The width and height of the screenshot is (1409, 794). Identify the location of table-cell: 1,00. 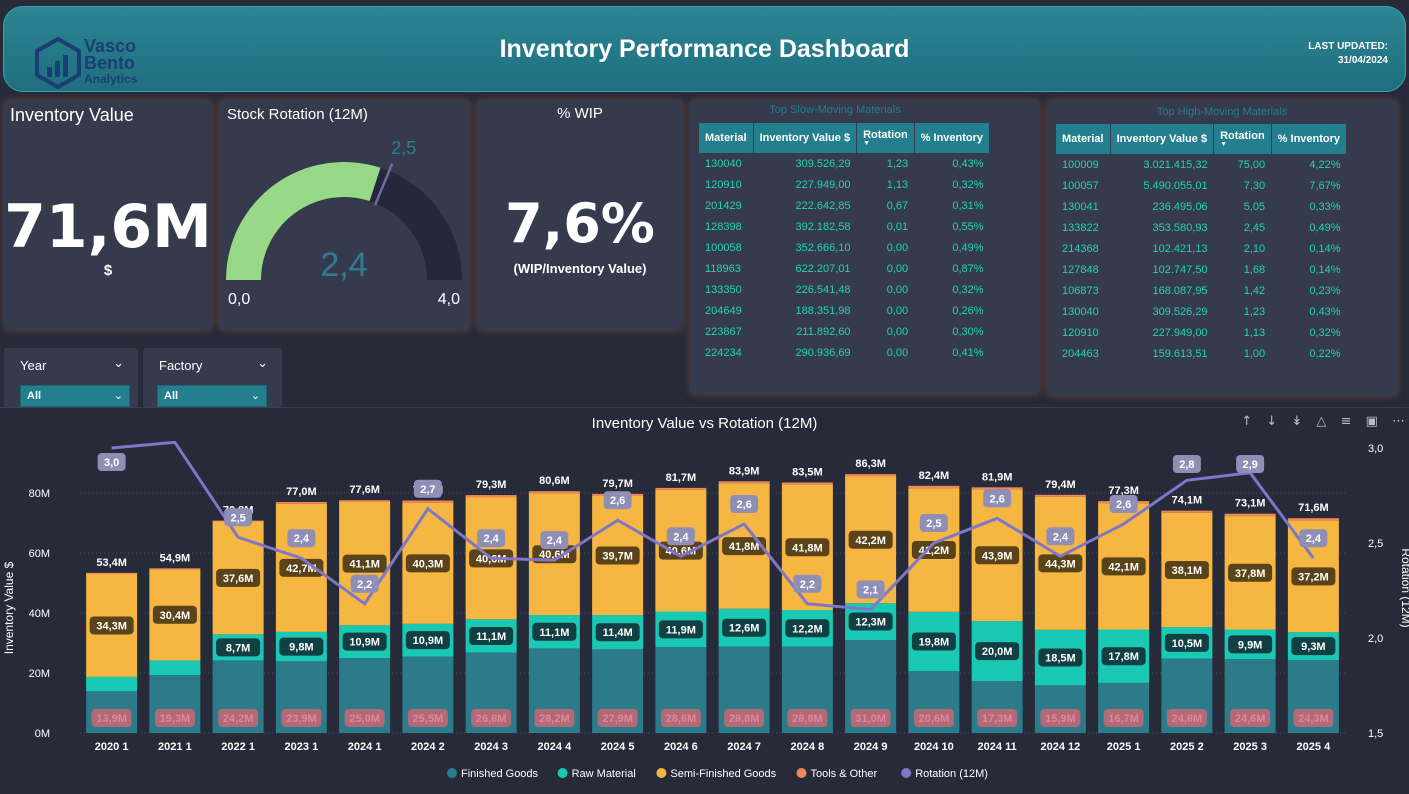
(1254, 353).